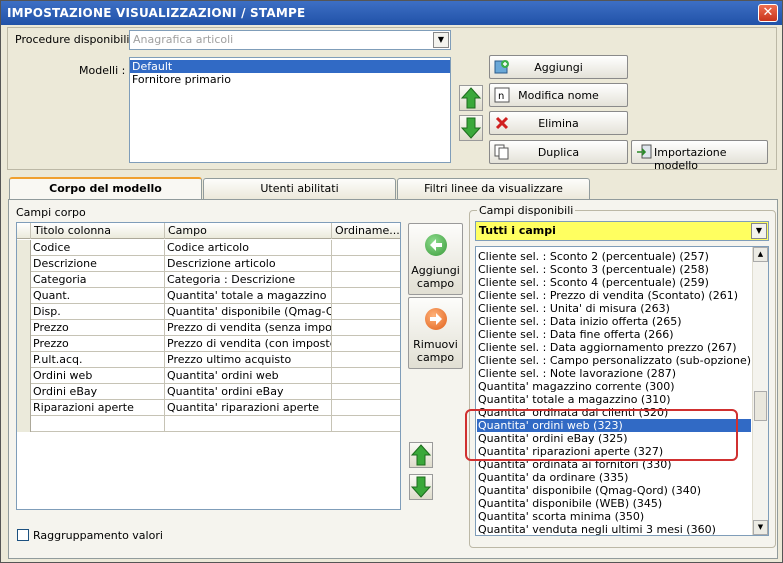 This screenshot has height=563, width=783. What do you see at coordinates (299, 189) in the screenshot?
I see `tab-utenti-abilitati: Utenti abilitati` at bounding box center [299, 189].